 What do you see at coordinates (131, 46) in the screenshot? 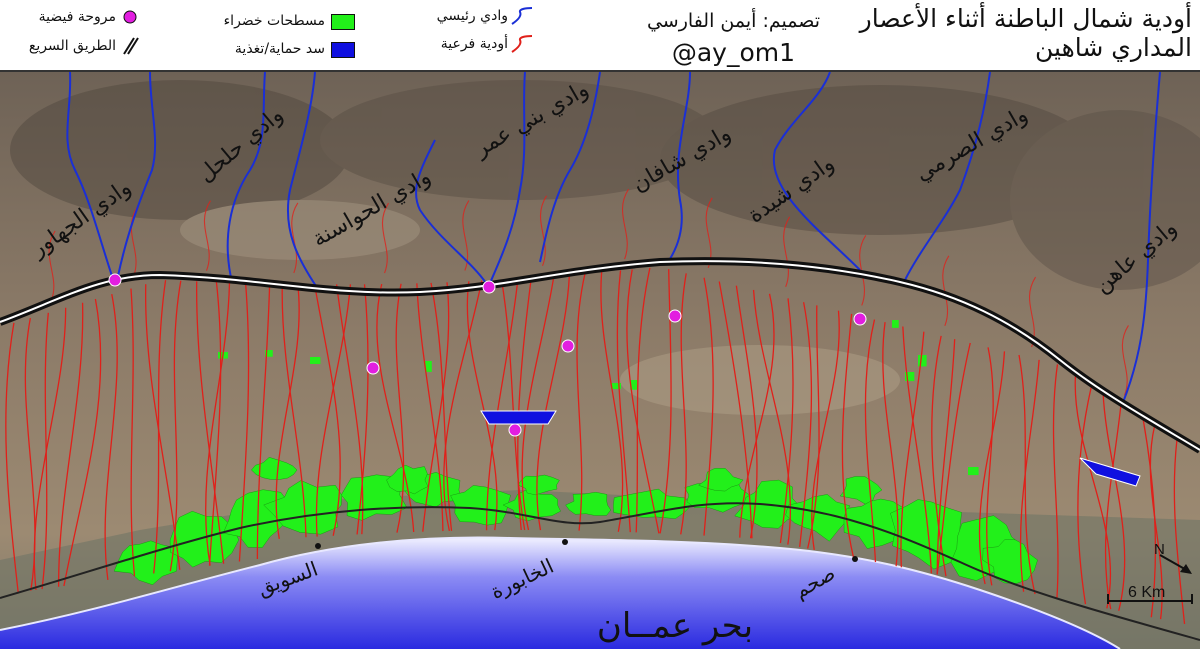
I see `highway-legend-icon` at bounding box center [131, 46].